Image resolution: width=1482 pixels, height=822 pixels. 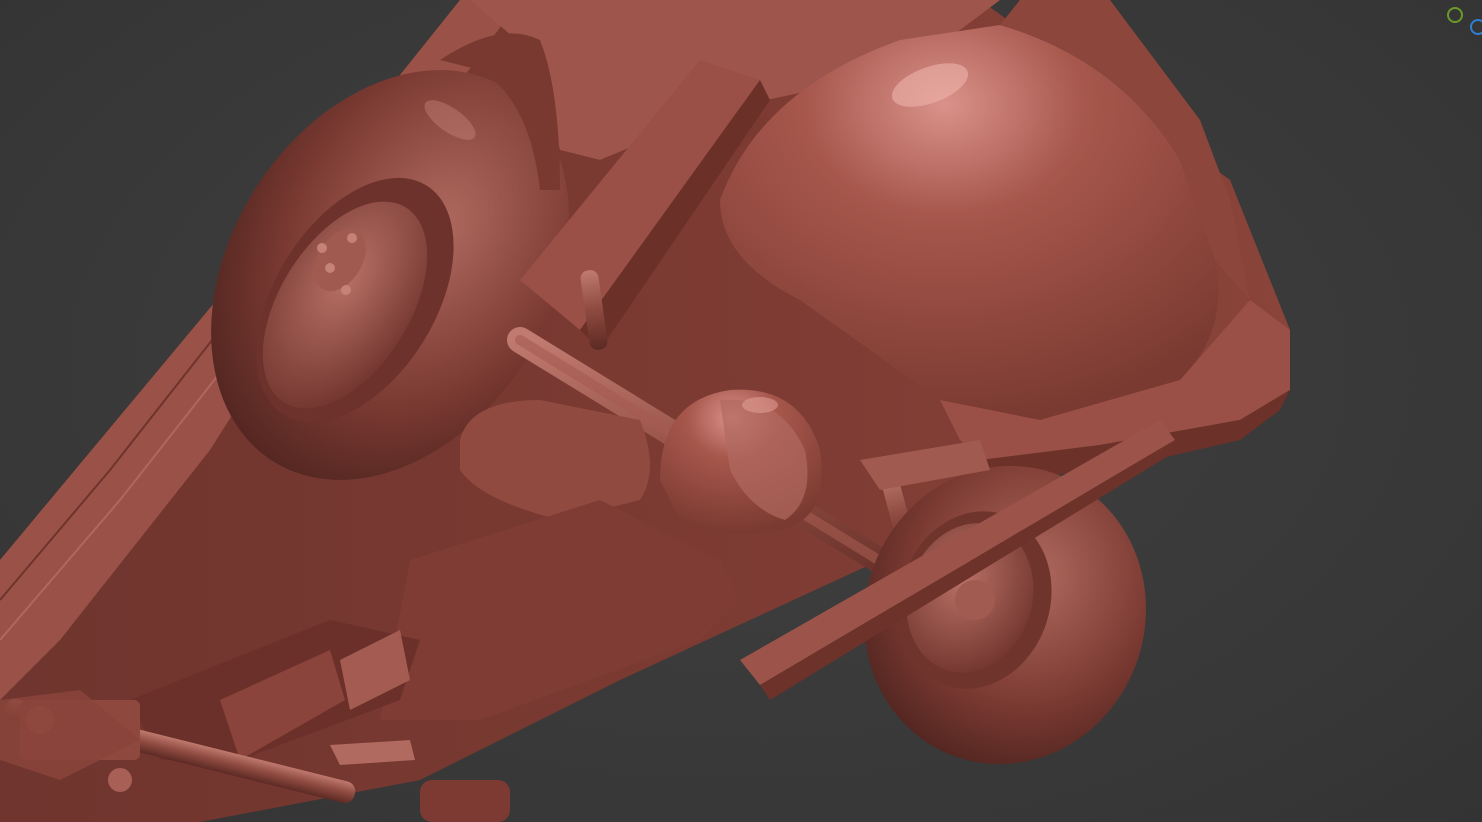 I want to click on navigation-gizmo-icon, so click(x=1462, y=20).